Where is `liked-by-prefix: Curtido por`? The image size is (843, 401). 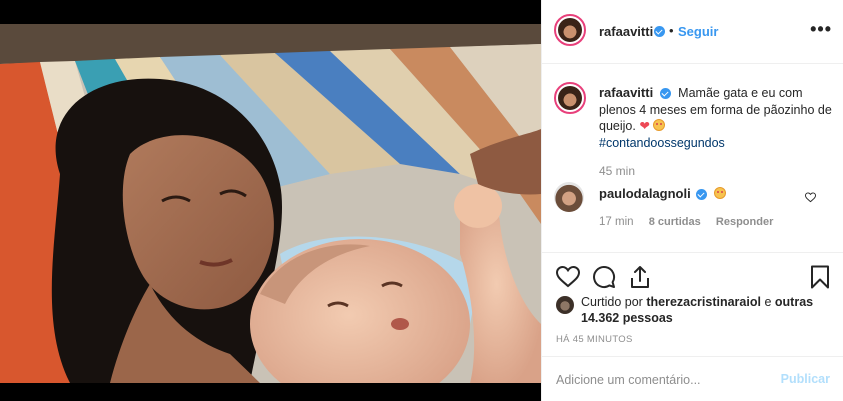 liked-by-prefix: Curtido por is located at coordinates (612, 302).